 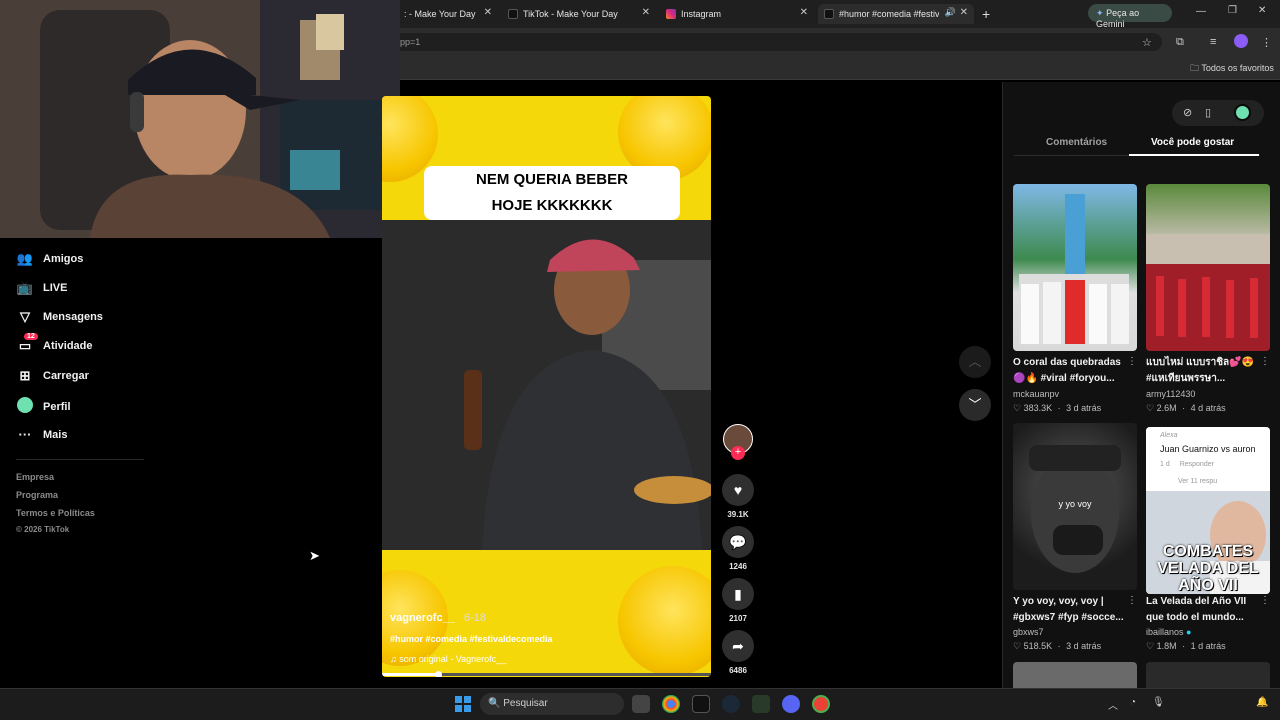 What do you see at coordinates (738, 548) in the screenshot?
I see `comment-button: 💬 1246` at bounding box center [738, 548].